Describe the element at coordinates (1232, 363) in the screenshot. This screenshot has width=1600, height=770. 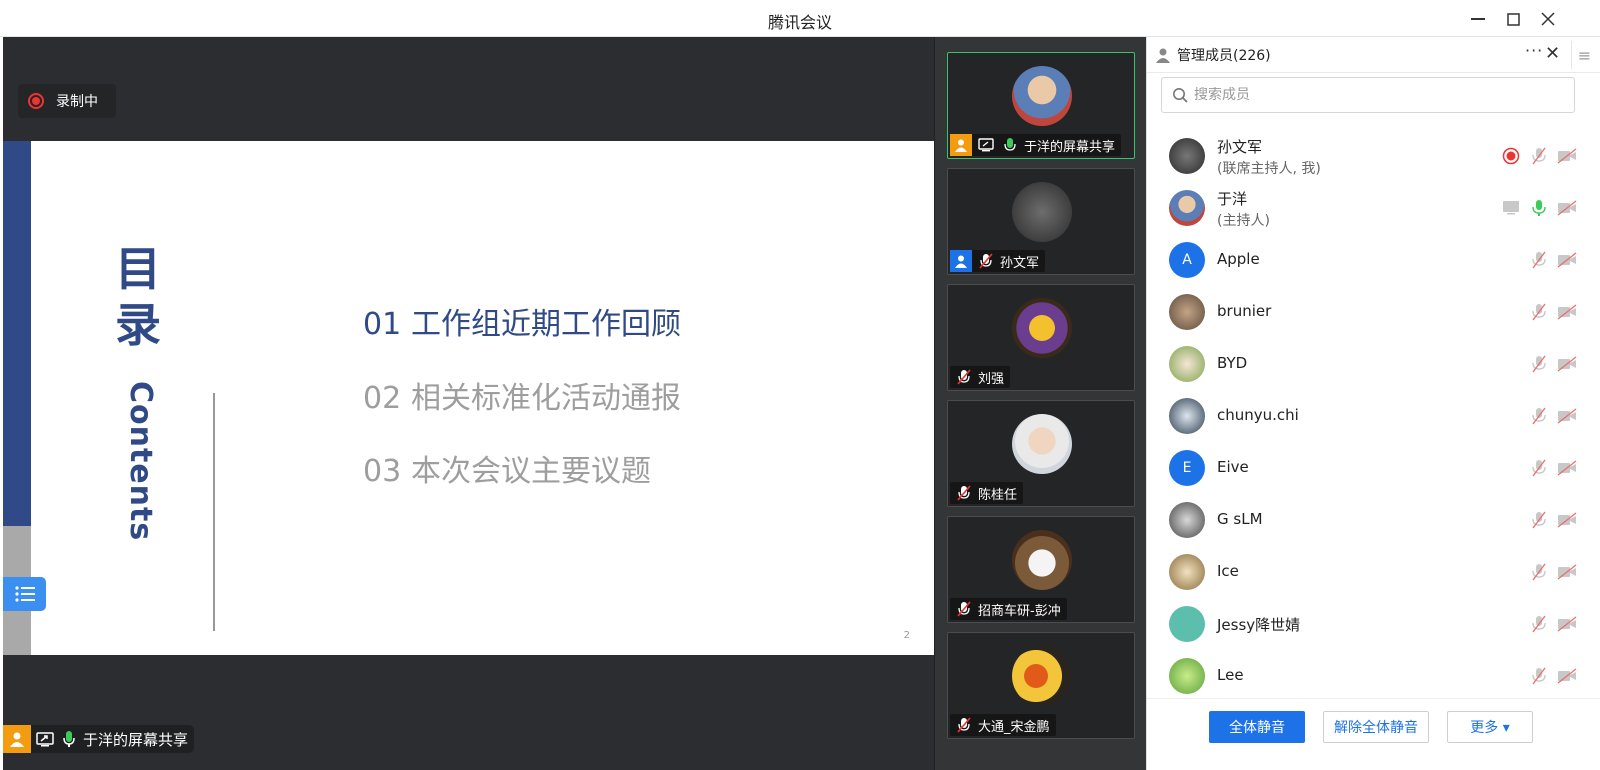
I see `member-name: BYD` at that location.